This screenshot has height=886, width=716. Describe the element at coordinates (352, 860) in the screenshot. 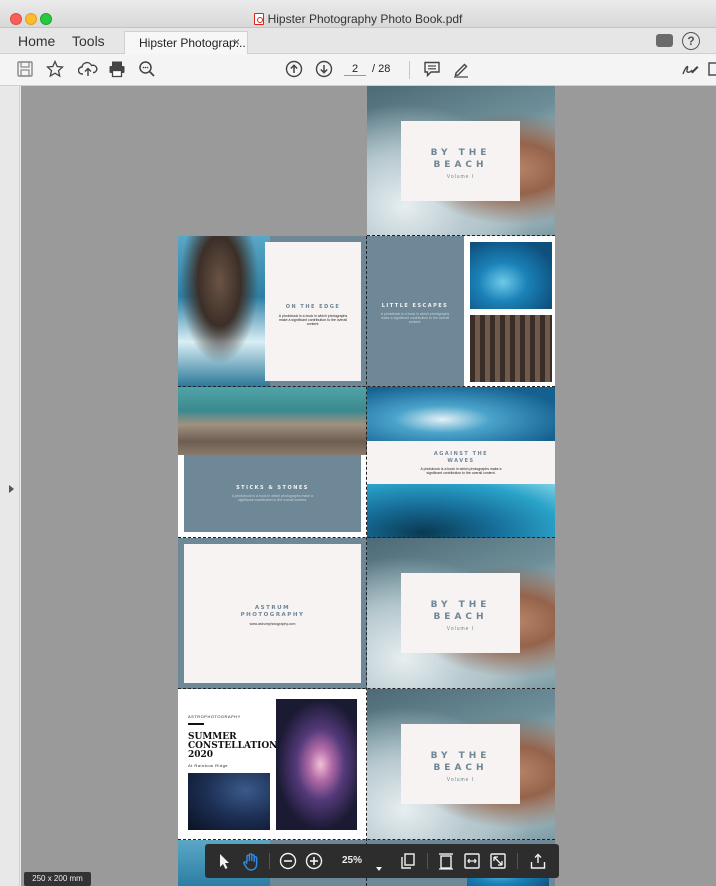

I see `zoom-level: 25%` at that location.